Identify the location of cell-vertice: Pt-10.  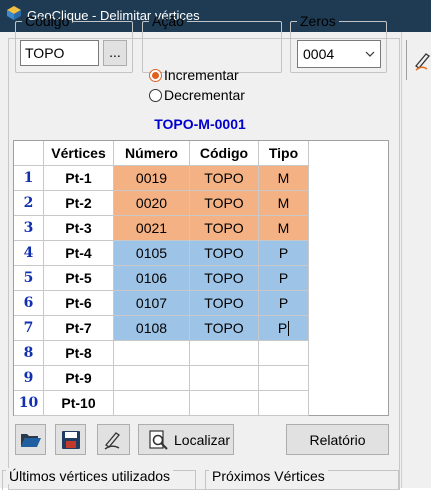
(79, 403).